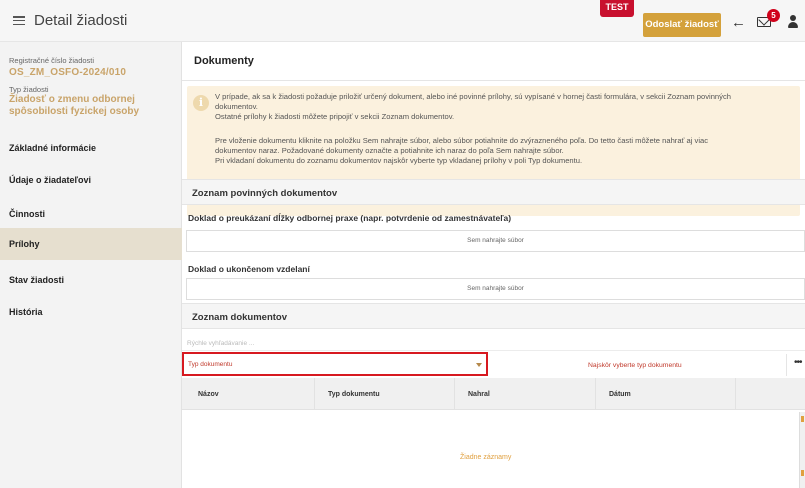  Describe the element at coordinates (793, 22) in the screenshot. I see `user-icon` at that location.